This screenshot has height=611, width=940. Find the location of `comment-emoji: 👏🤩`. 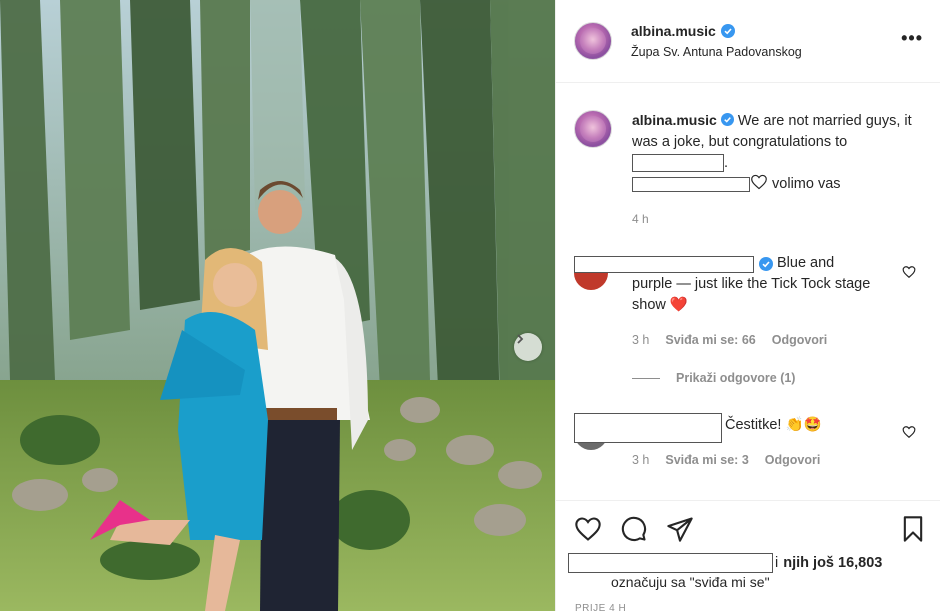

comment-emoji: 👏🤩 is located at coordinates (803, 425).